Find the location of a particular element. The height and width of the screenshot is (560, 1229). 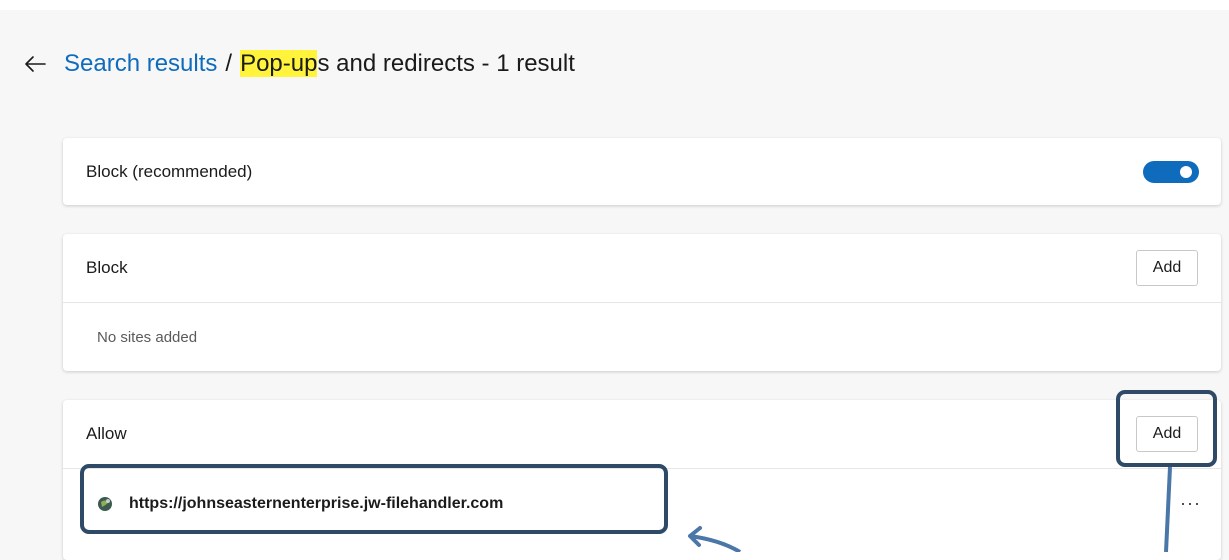

allow-header-row: Allow Add is located at coordinates (642, 434).